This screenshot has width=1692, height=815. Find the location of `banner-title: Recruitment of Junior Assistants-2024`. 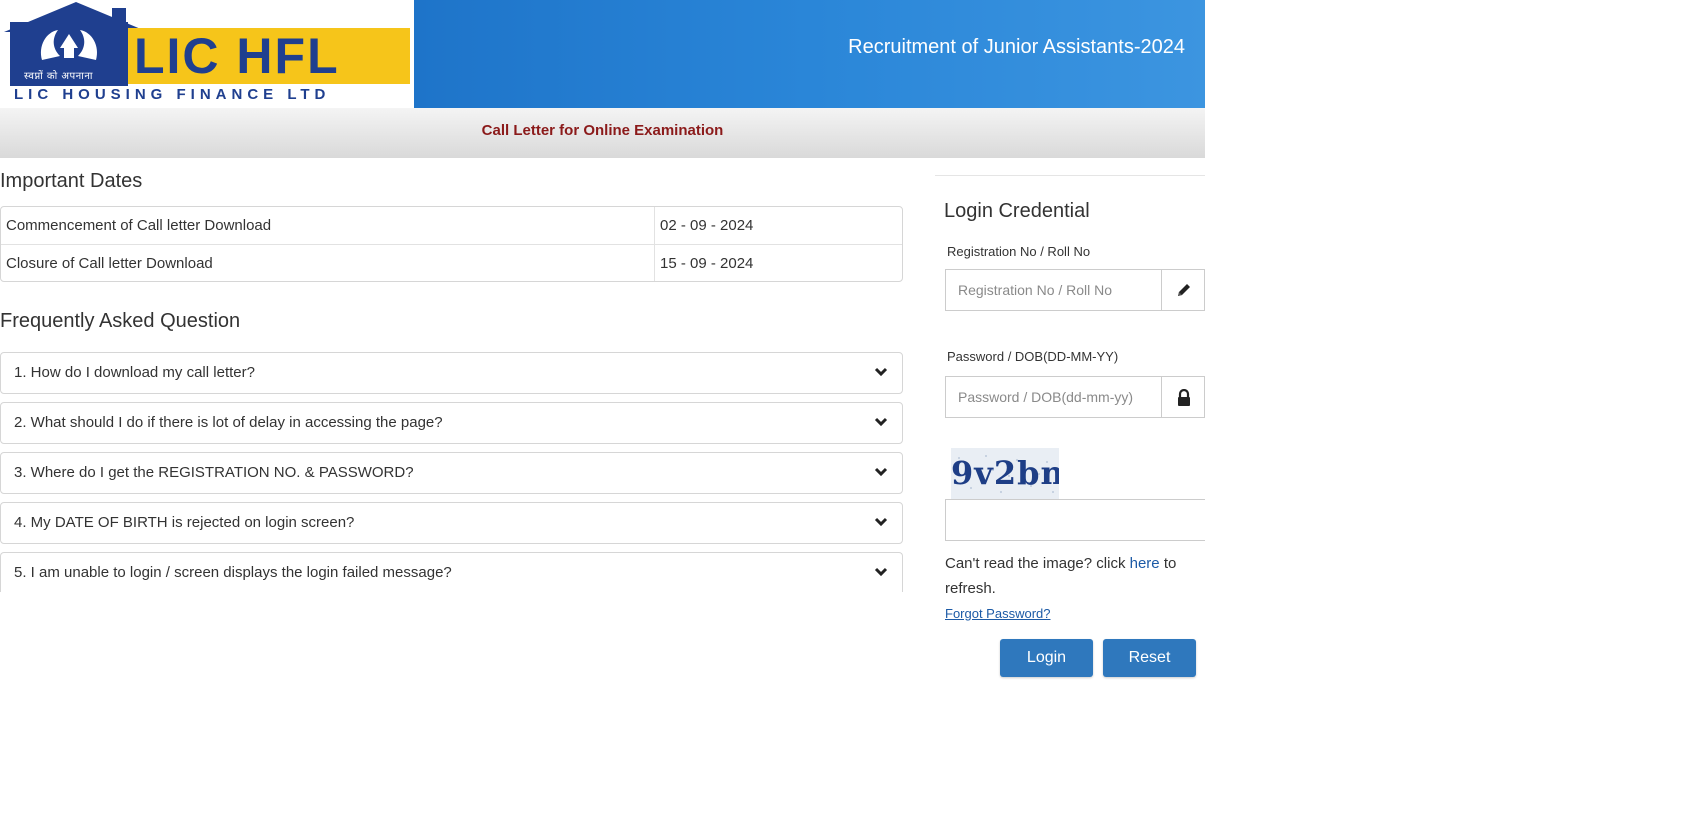

banner-title: Recruitment of Junior Assistants-2024 is located at coordinates (1016, 47).